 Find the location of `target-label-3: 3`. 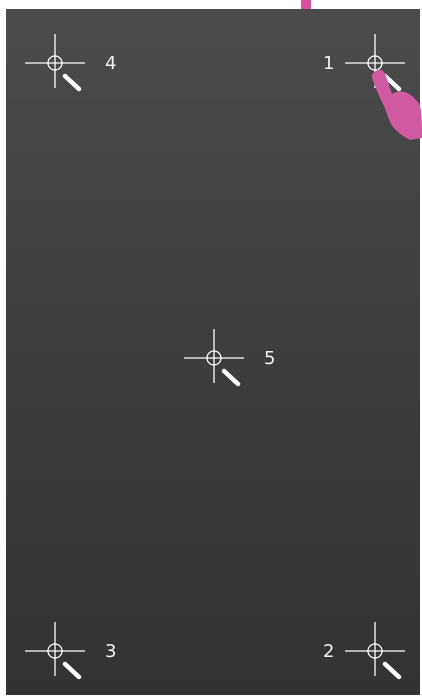

target-label-3: 3 is located at coordinates (111, 651).